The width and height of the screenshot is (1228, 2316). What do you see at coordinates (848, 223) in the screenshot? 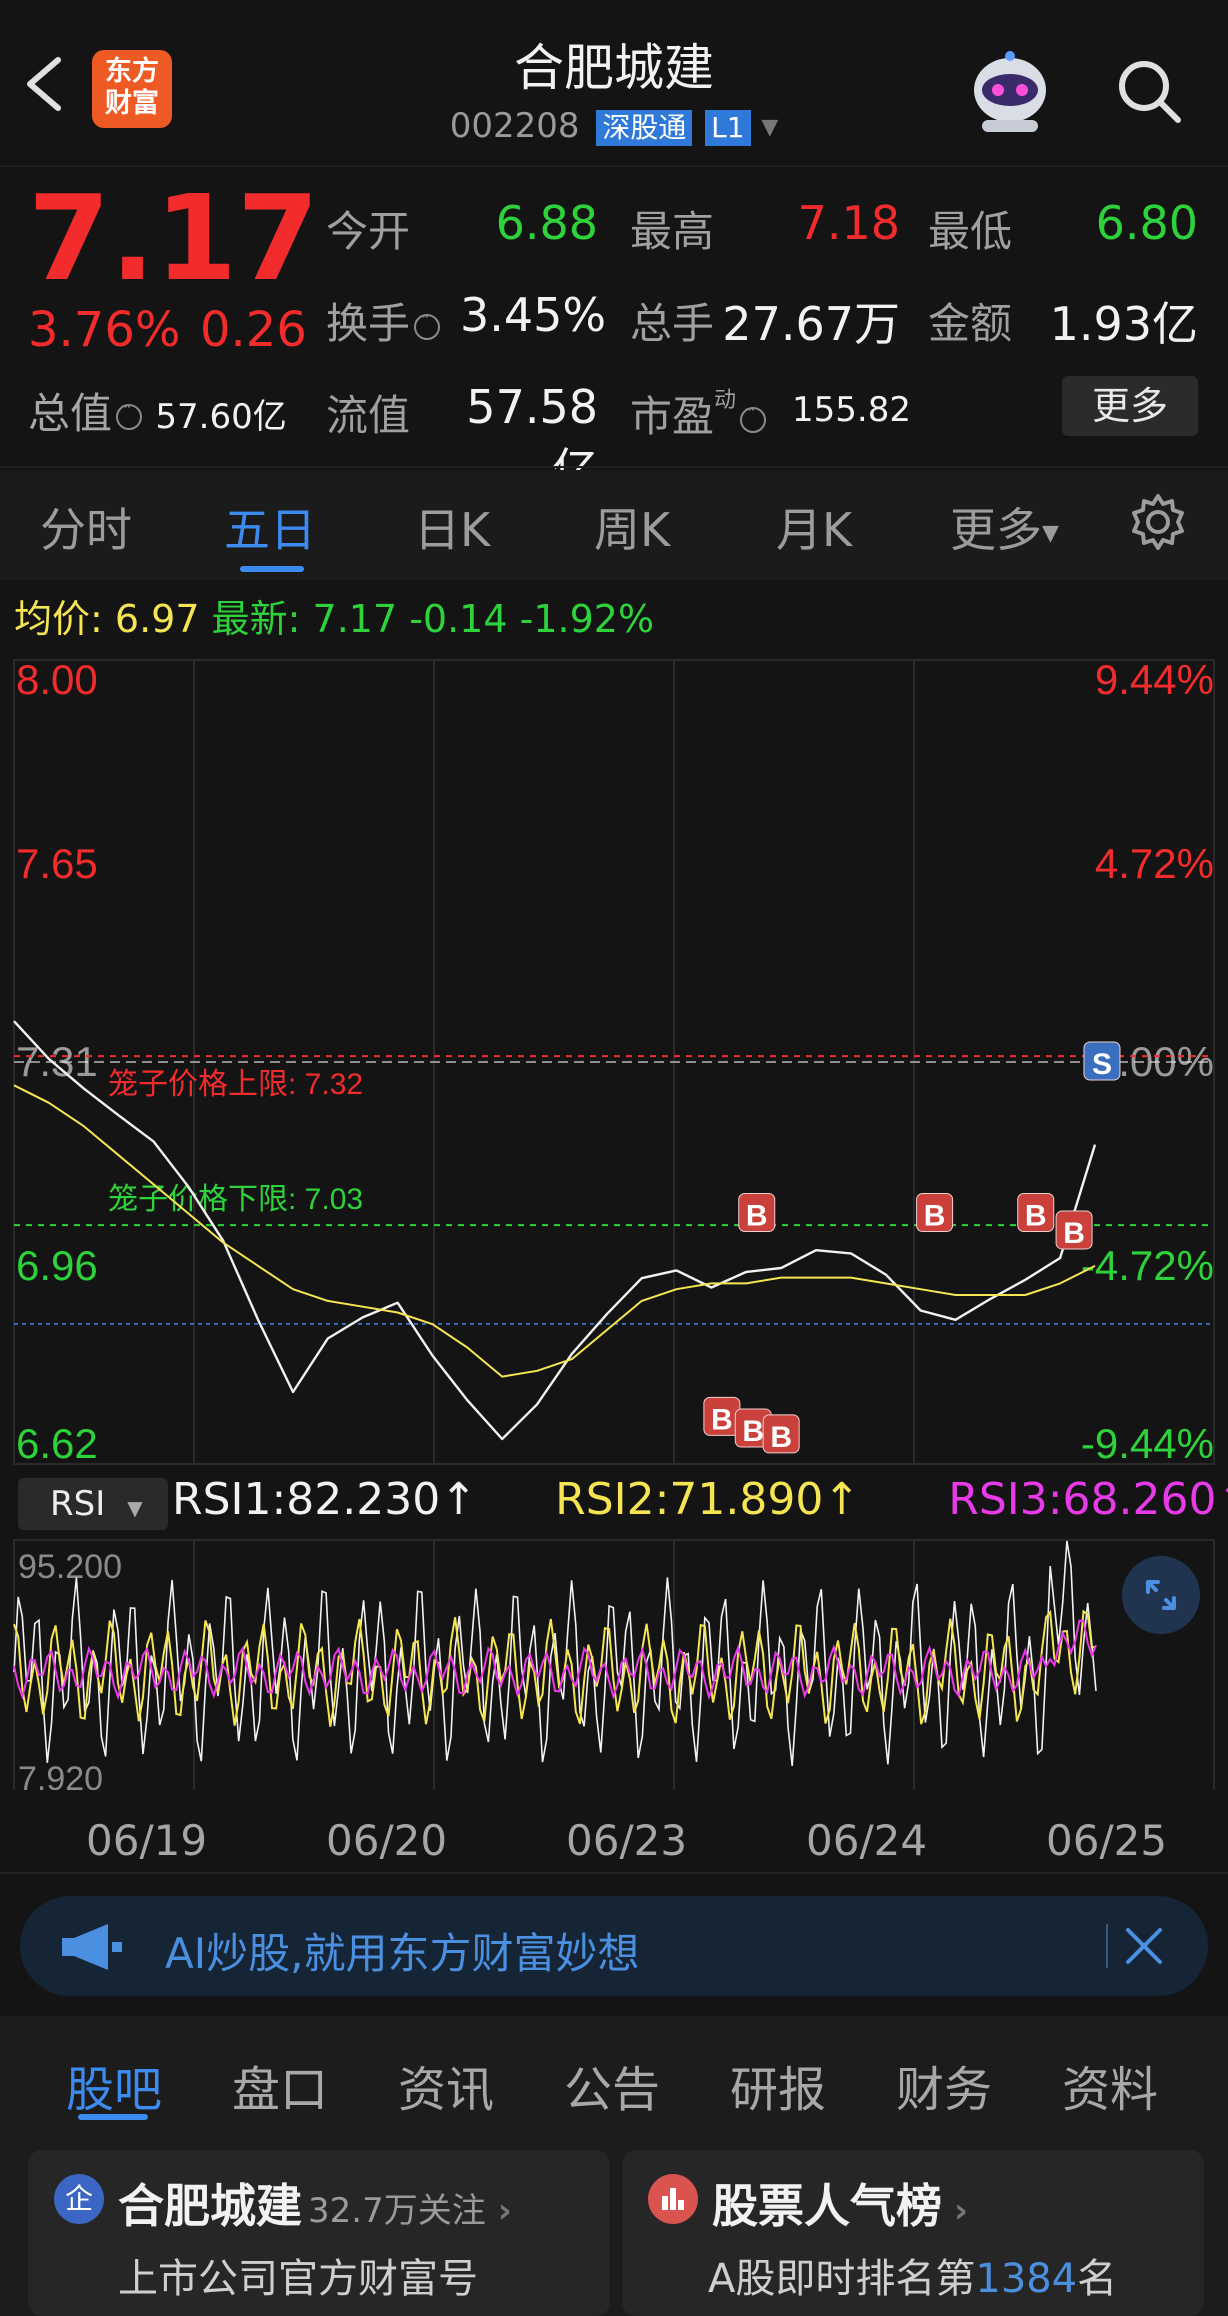
I see `high-value: 7.18` at bounding box center [848, 223].